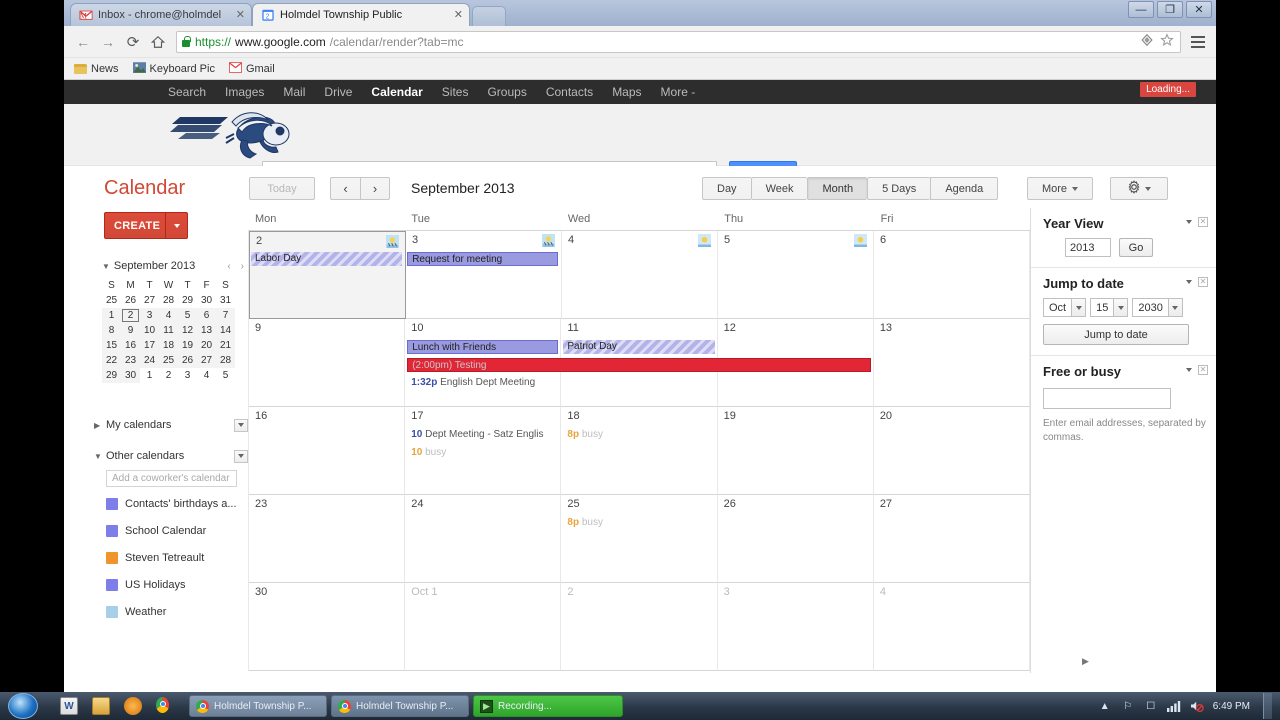  I want to click on jump-month-select: Oct, so click(1065, 307).